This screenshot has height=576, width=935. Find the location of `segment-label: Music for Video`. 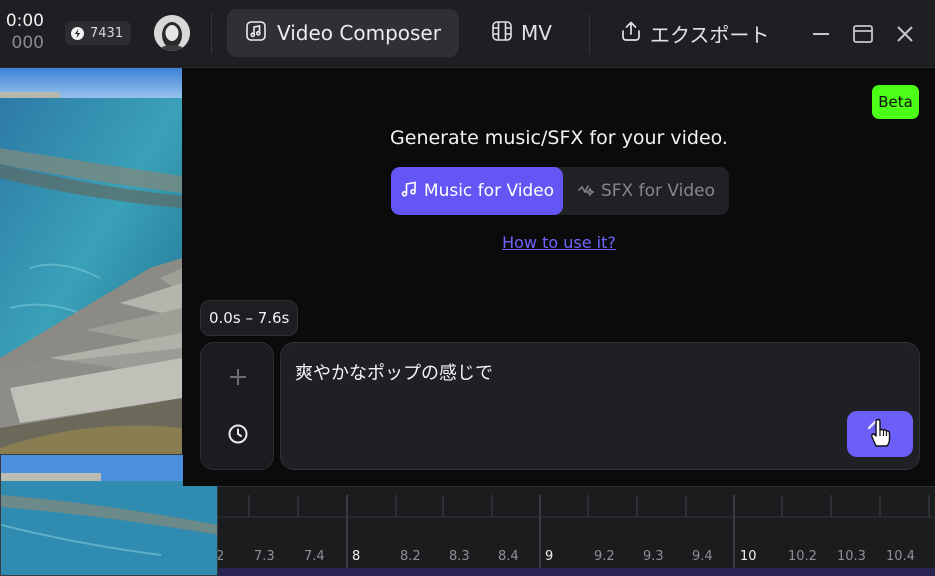

segment-label: Music for Video is located at coordinates (489, 191).